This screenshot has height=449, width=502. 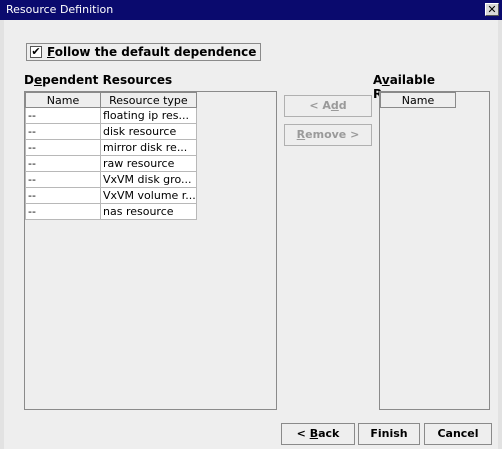 What do you see at coordinates (389, 434) in the screenshot?
I see `finish-button: Finish` at bounding box center [389, 434].